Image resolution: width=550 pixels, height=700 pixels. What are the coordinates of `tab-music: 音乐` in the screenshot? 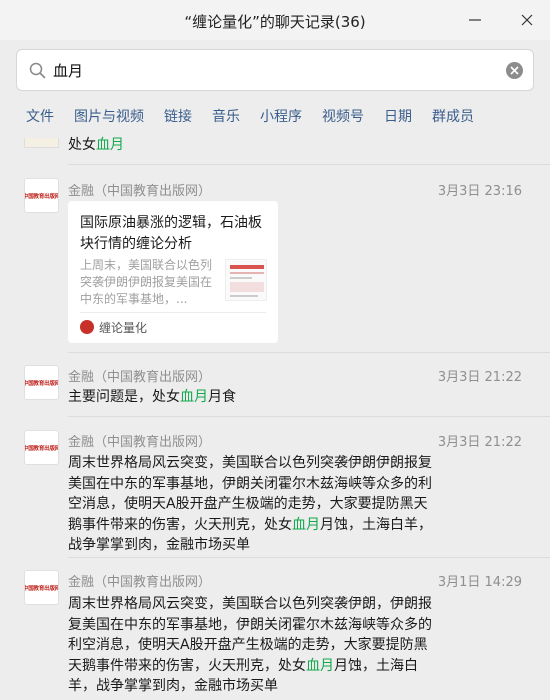 It's located at (226, 117).